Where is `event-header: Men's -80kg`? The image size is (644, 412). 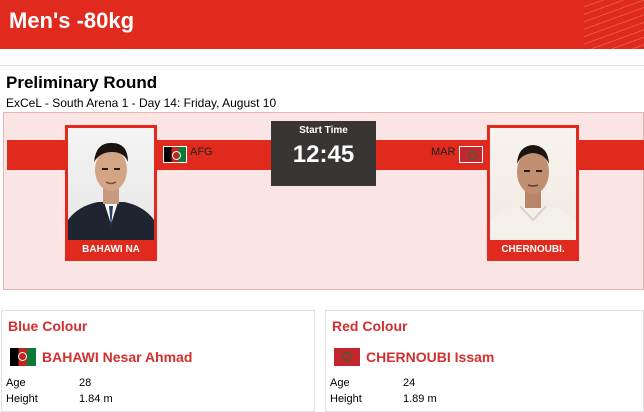 event-header: Men's -80kg is located at coordinates (322, 24).